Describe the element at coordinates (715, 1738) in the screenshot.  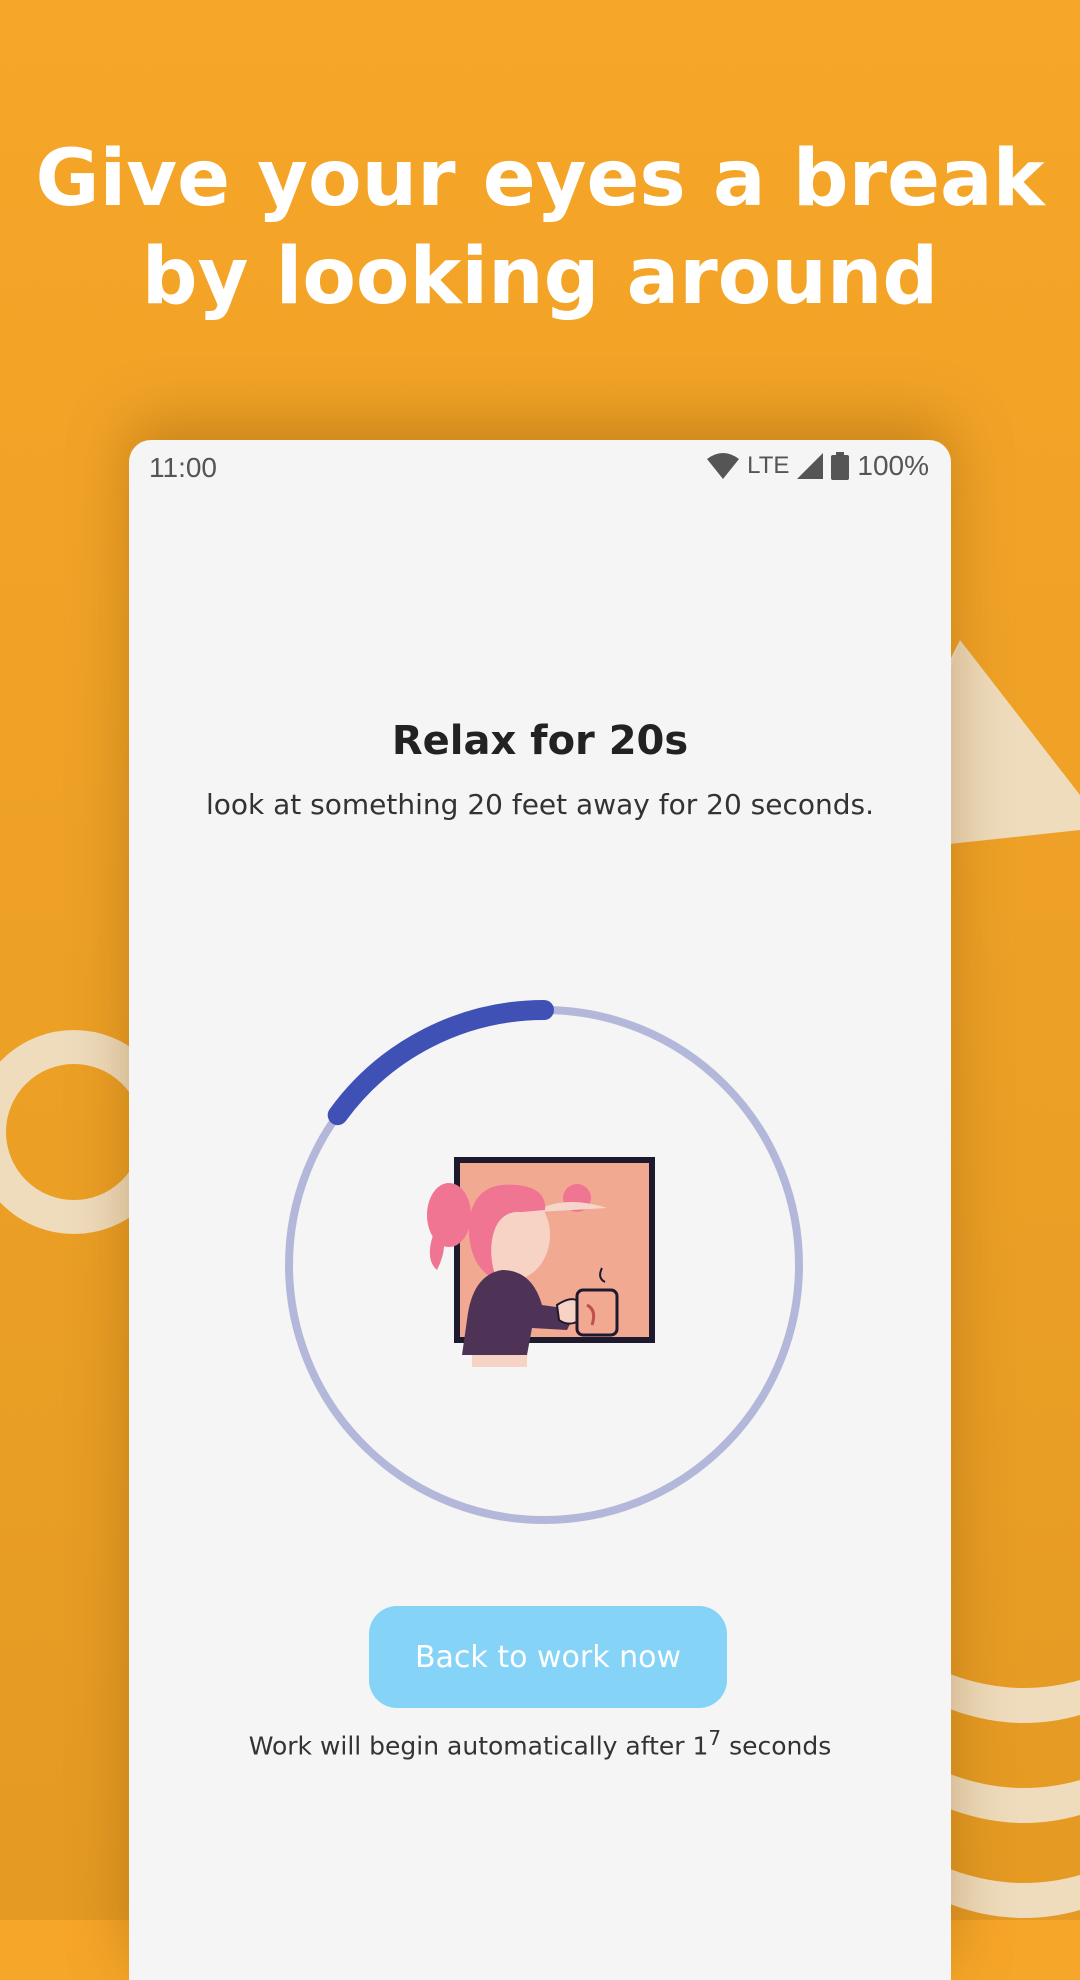
I see `auto-note-countdown: 7` at that location.